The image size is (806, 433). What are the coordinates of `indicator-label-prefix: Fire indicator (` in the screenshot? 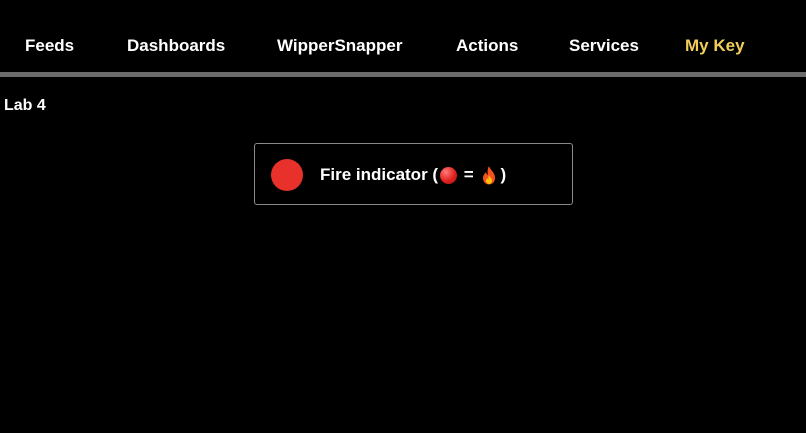 It's located at (379, 174).